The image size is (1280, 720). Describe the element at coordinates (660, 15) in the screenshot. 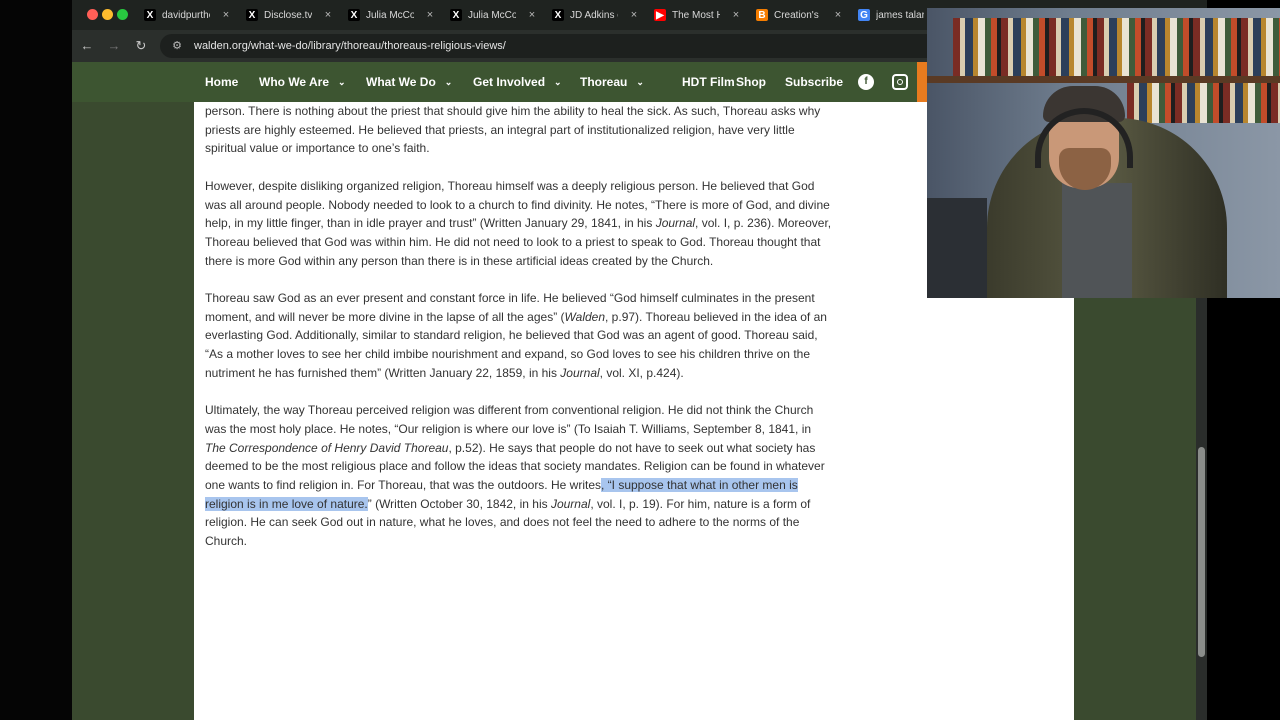

I see `youtube-icon: ▶` at that location.